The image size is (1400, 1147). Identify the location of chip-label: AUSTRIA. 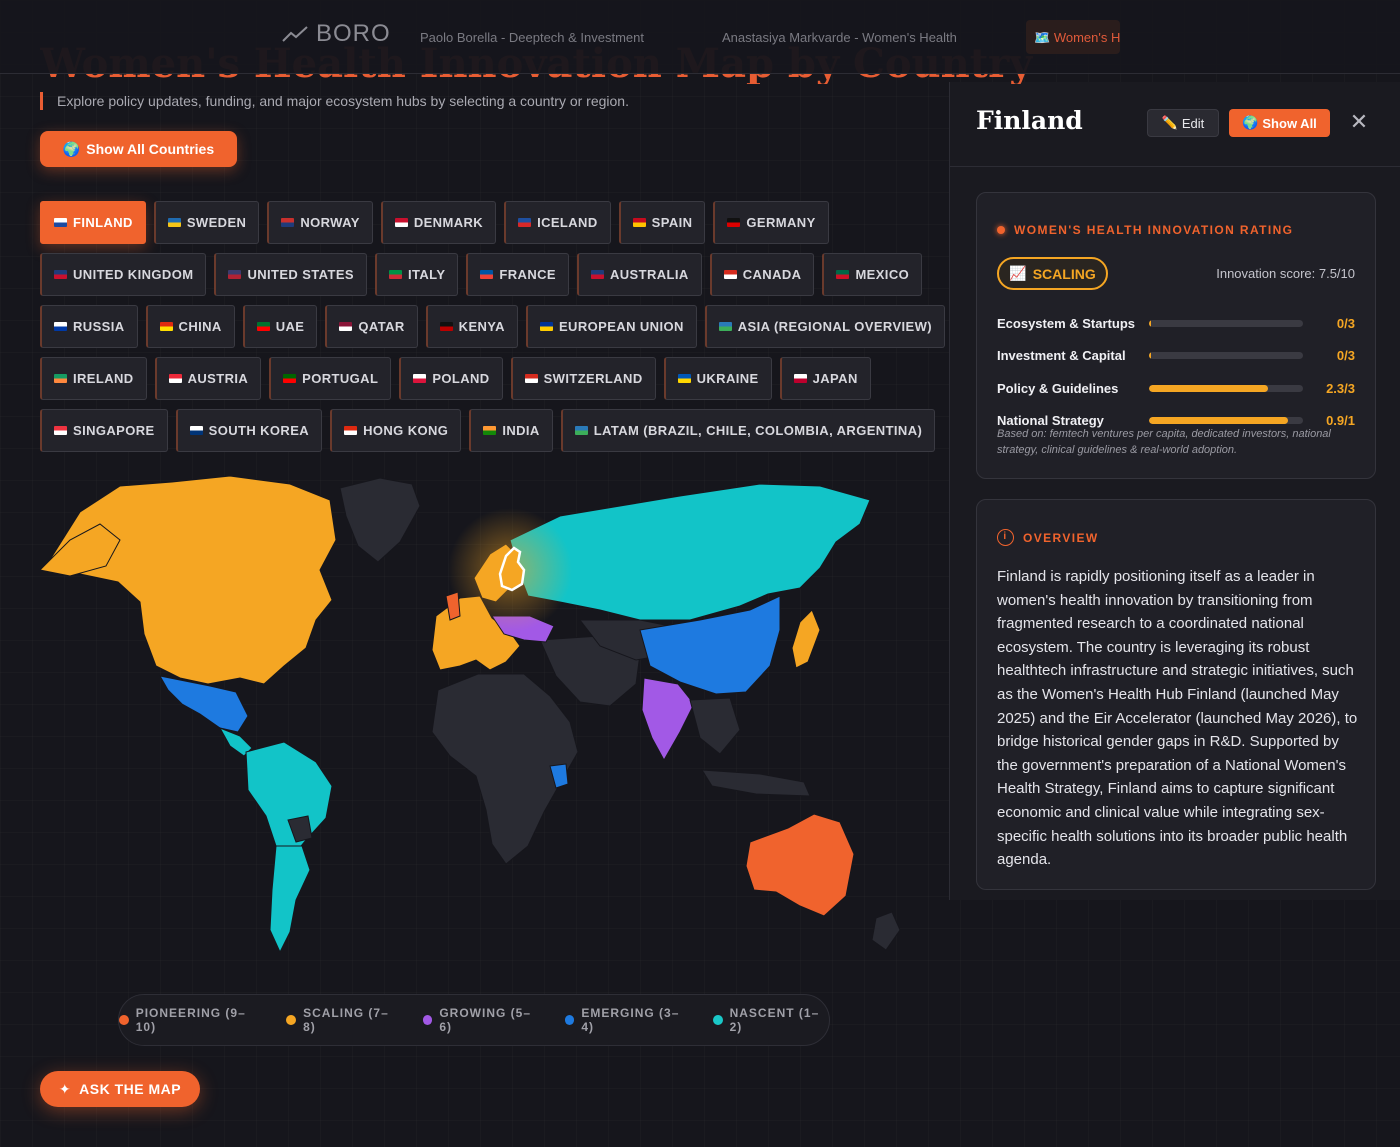
(218, 378).